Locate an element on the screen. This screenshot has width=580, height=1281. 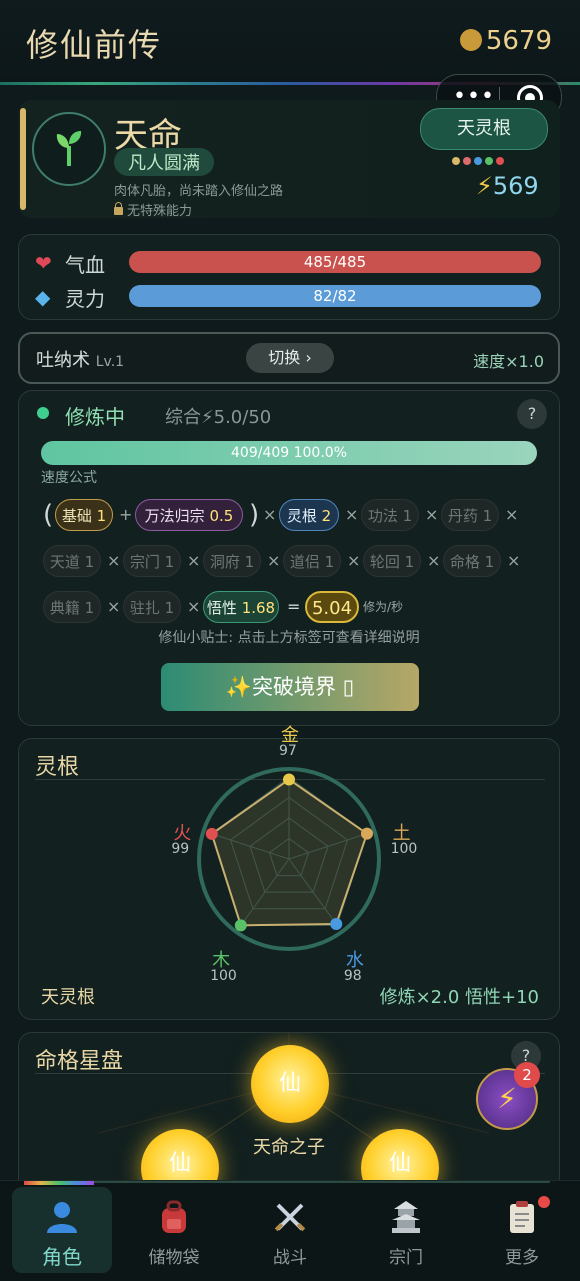
root-bonus-label: 修炼×2.0 悟性+10 is located at coordinates (459, 997).